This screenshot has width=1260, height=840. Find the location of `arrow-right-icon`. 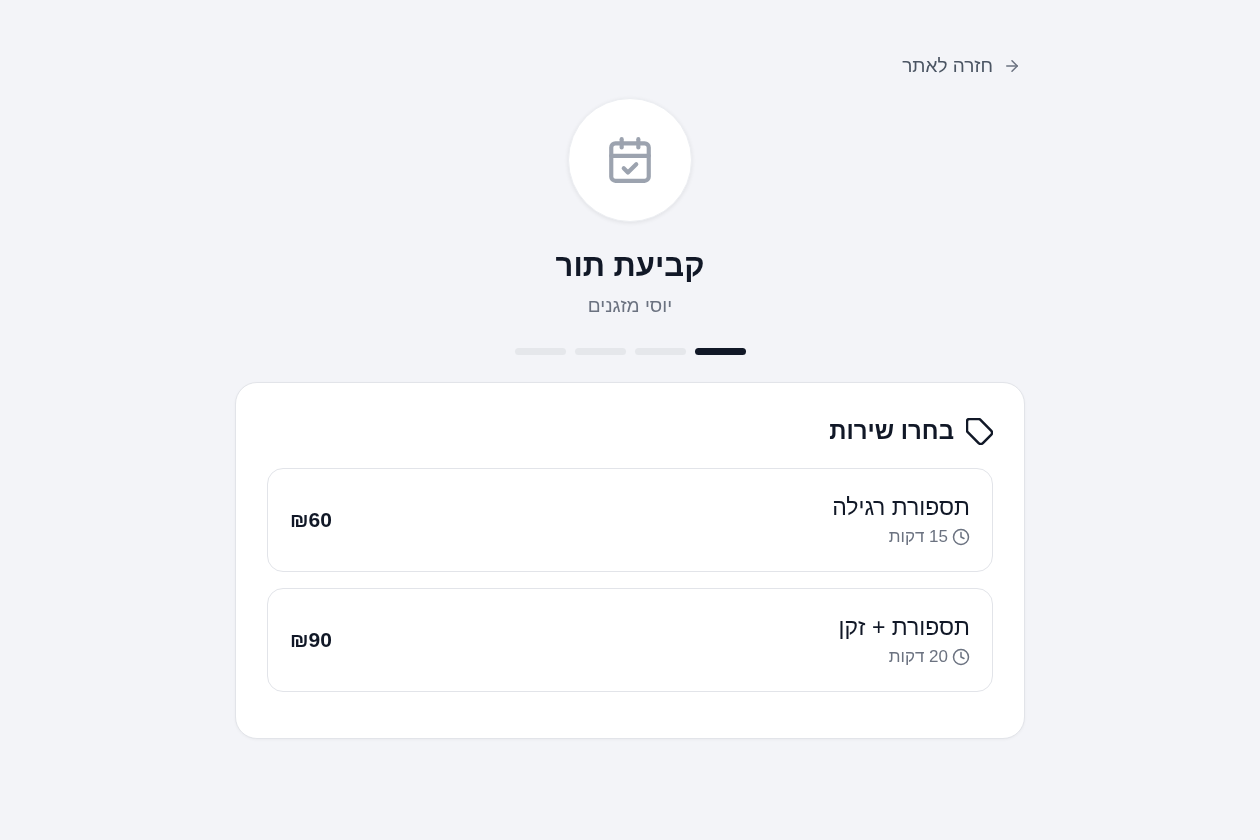

arrow-right-icon is located at coordinates (1012, 66).